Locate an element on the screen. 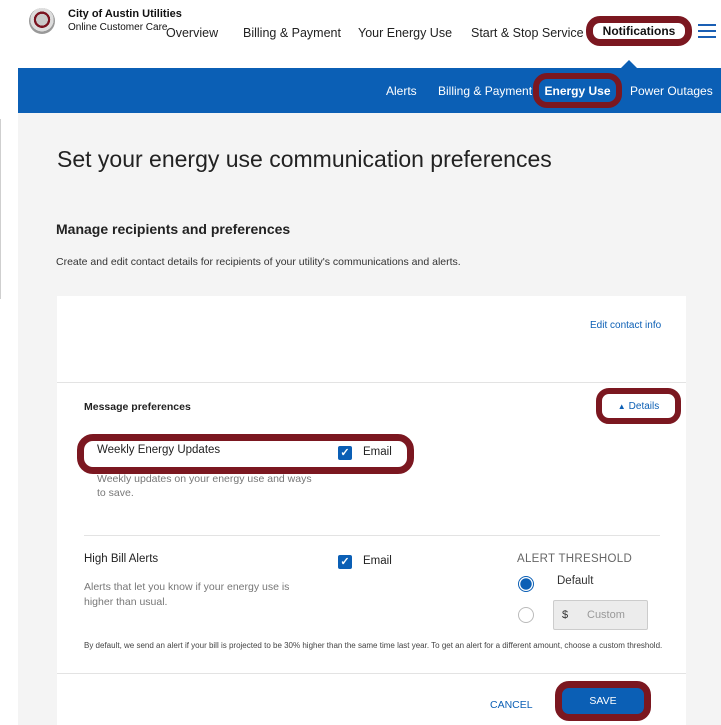  threshold-default-label: Default is located at coordinates (575, 581).